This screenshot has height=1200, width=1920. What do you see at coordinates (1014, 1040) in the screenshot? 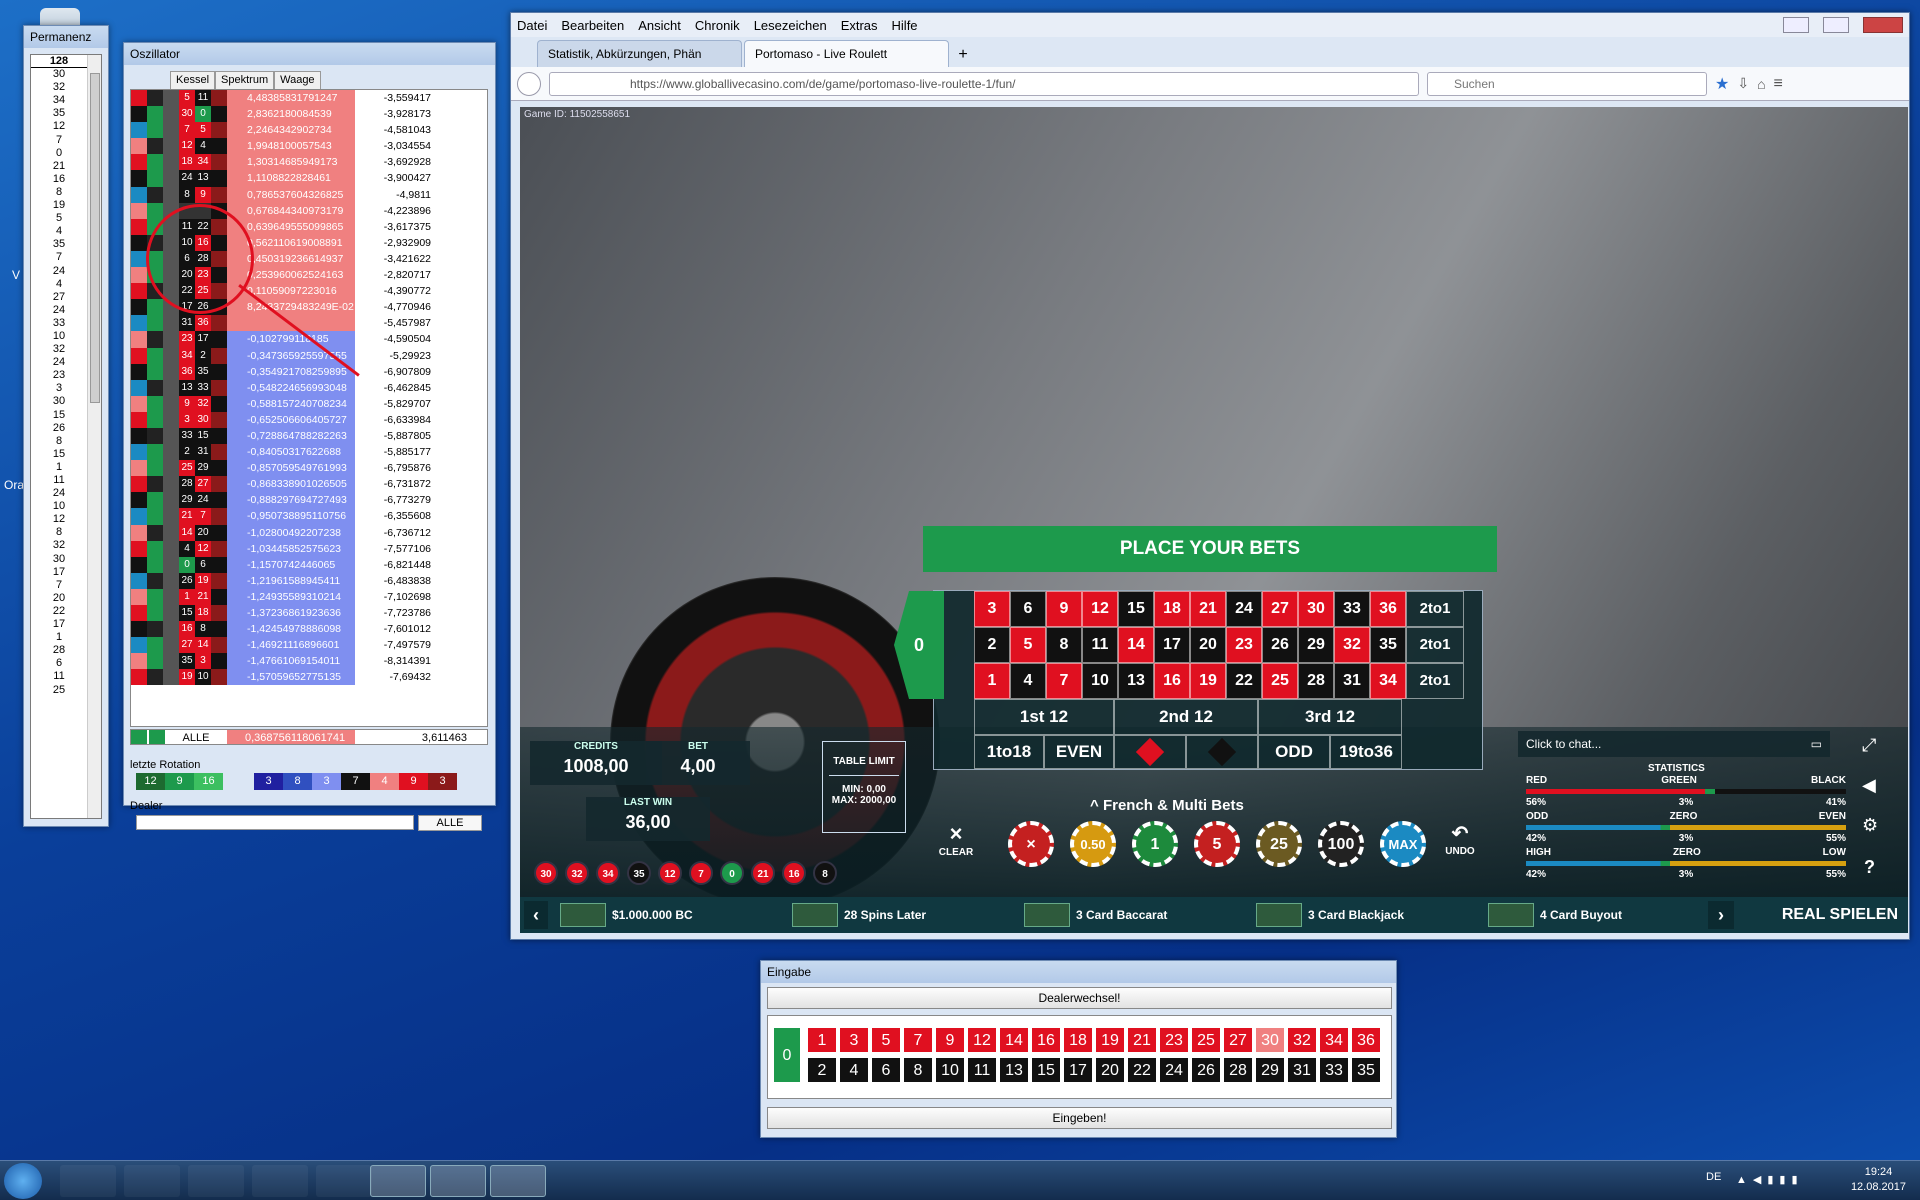
I see `key-14: 14` at bounding box center [1014, 1040].